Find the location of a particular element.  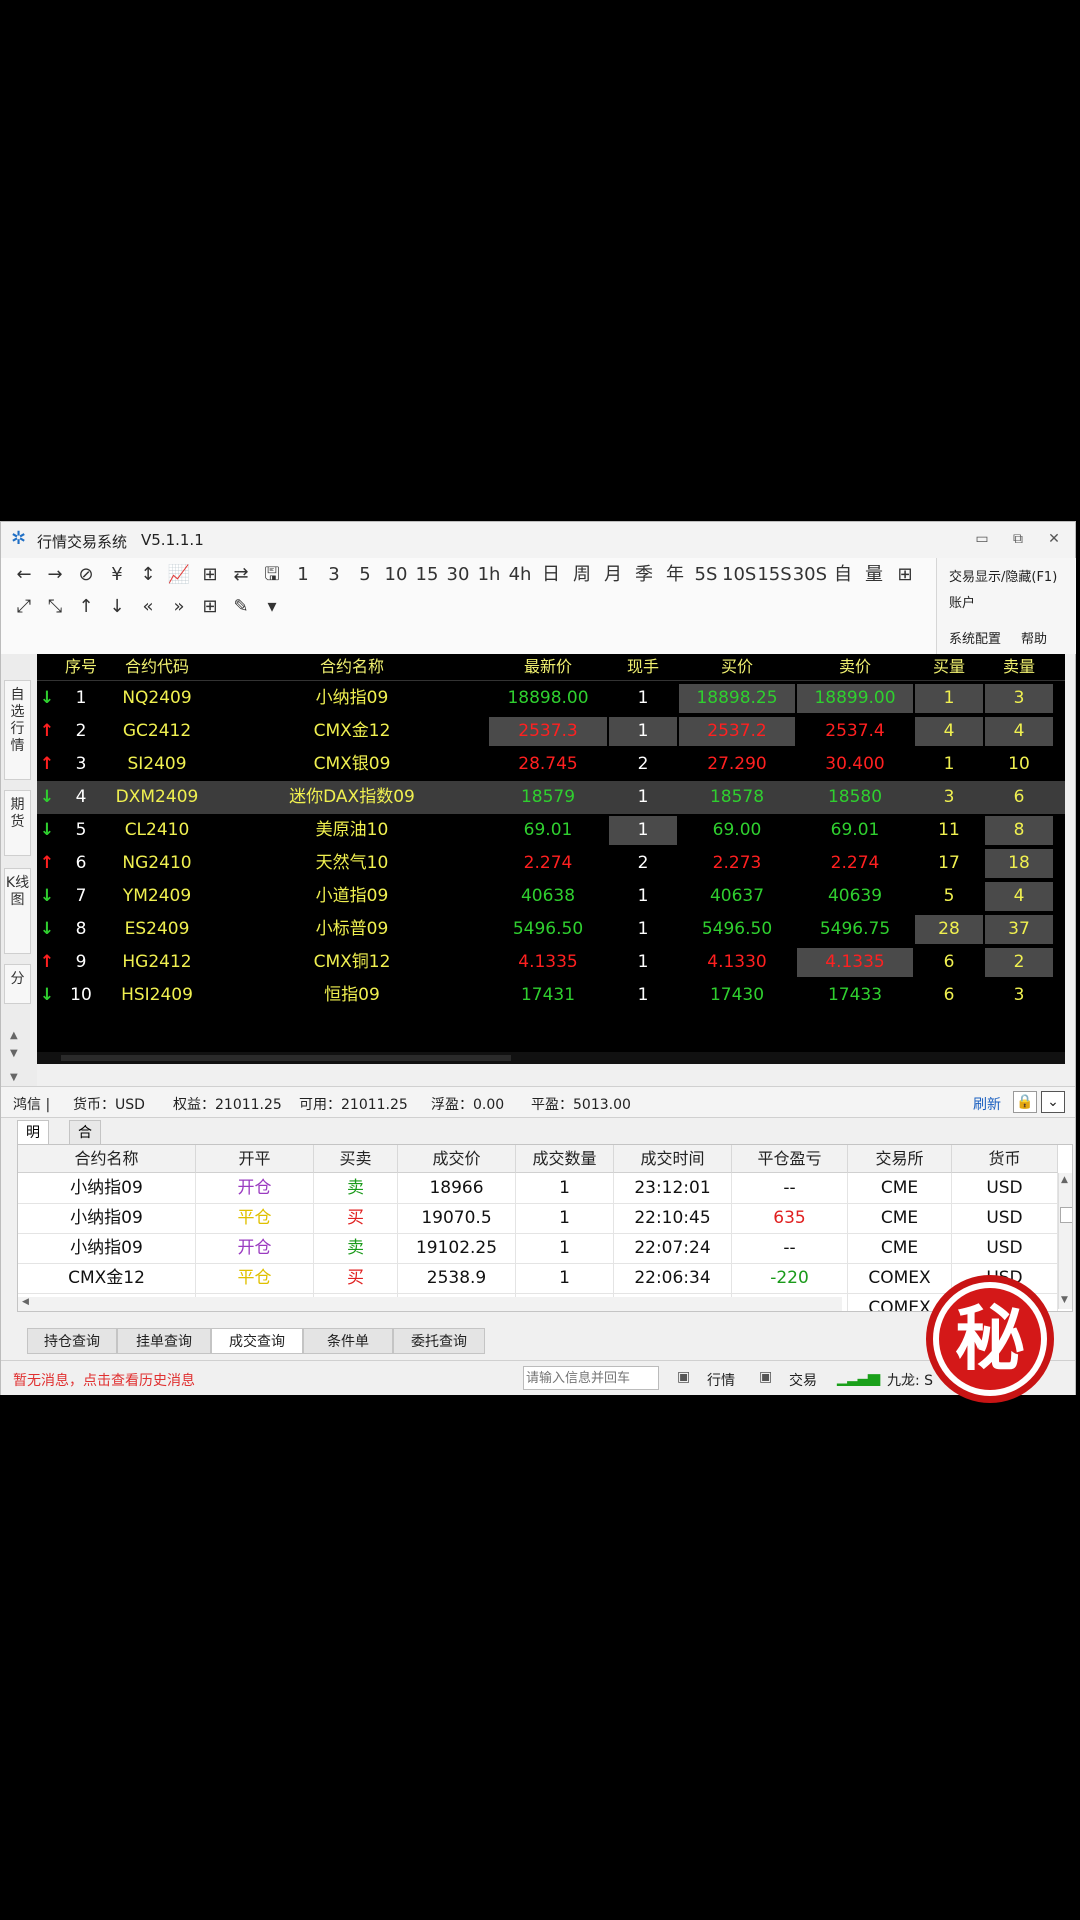

quote-row: ↑ 3 SI2409 CMX银09 28.745 2 27.290 30.400 1 10 is located at coordinates (551, 764).